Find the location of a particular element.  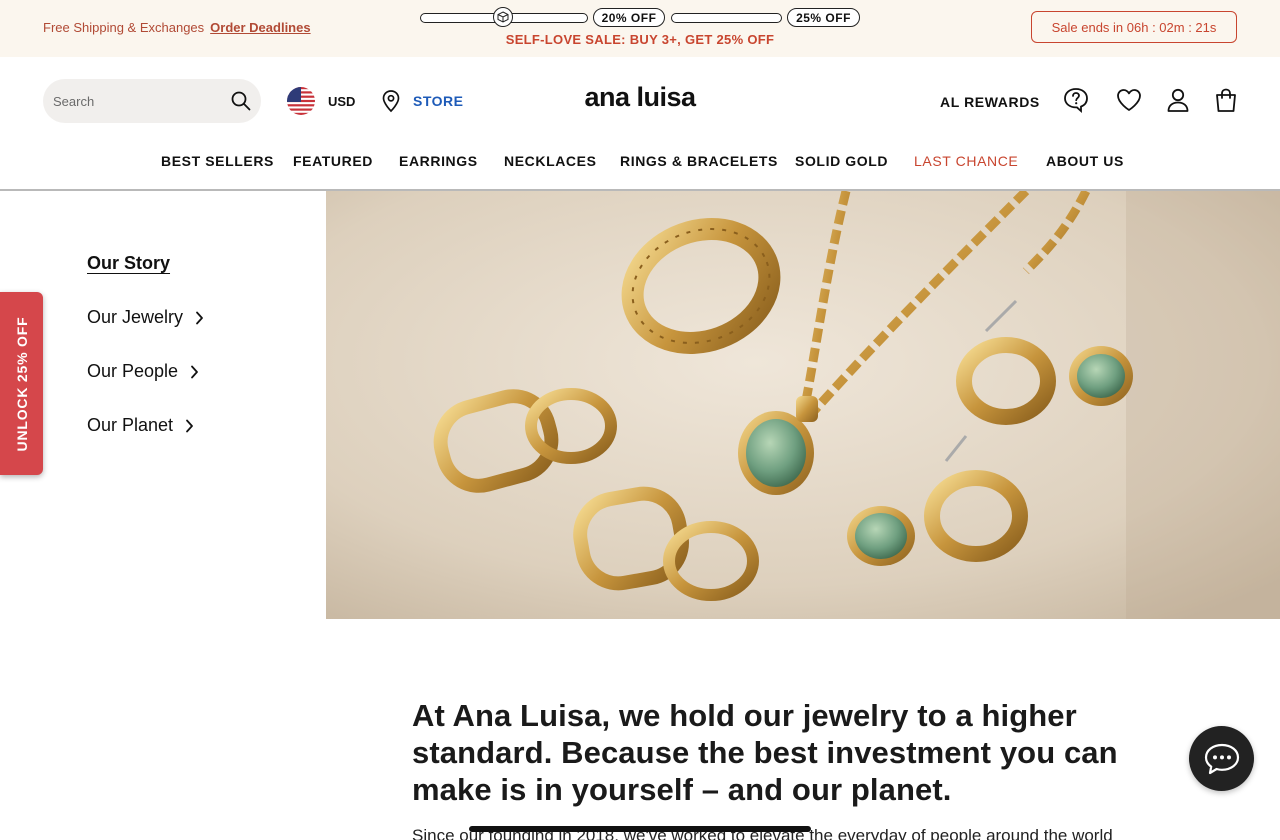

heart-icon is located at coordinates (1129, 100).